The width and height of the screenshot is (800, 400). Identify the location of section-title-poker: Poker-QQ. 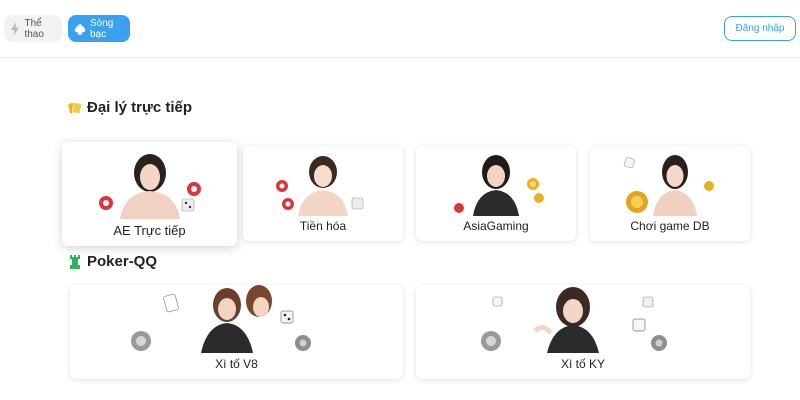
(112, 261).